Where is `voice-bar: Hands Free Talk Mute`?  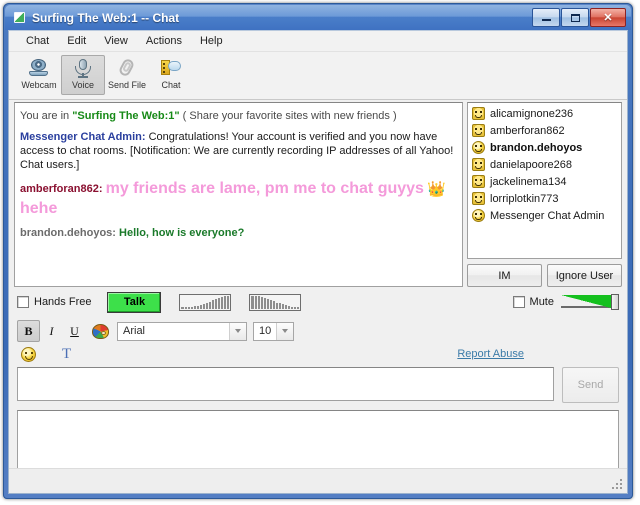
voice-bar: Hands Free Talk Mute is located at coordinates (318, 302).